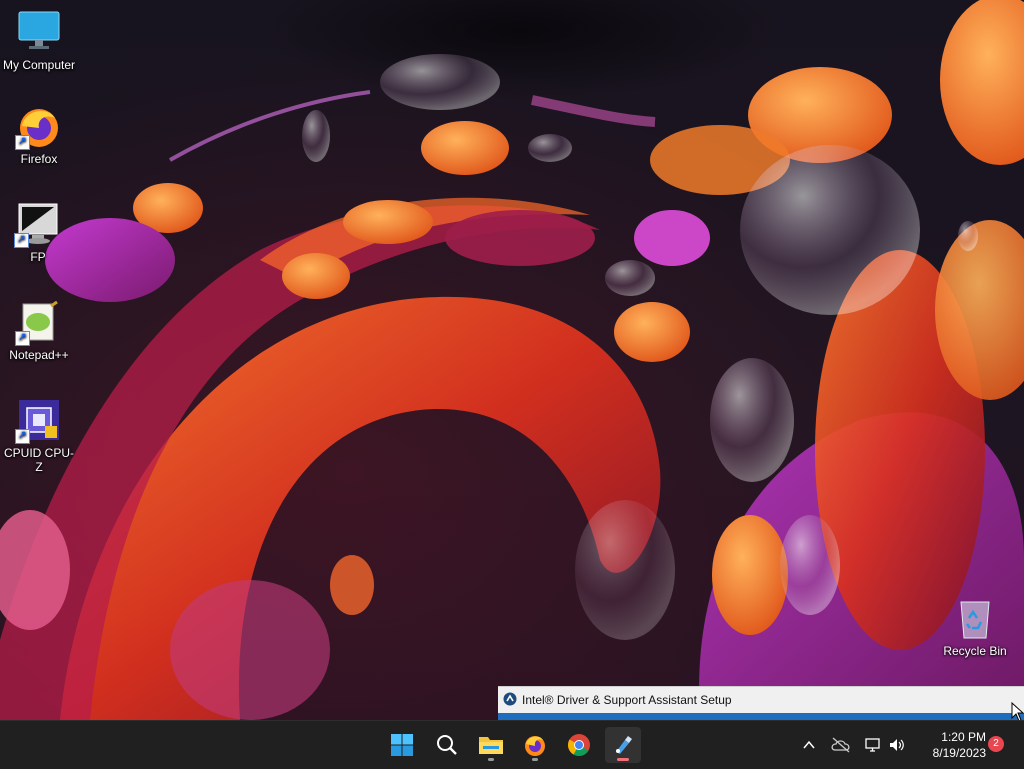 The height and width of the screenshot is (769, 1024). I want to click on window-title: Intel® Driver & Support Assistant Setup, so click(627, 700).